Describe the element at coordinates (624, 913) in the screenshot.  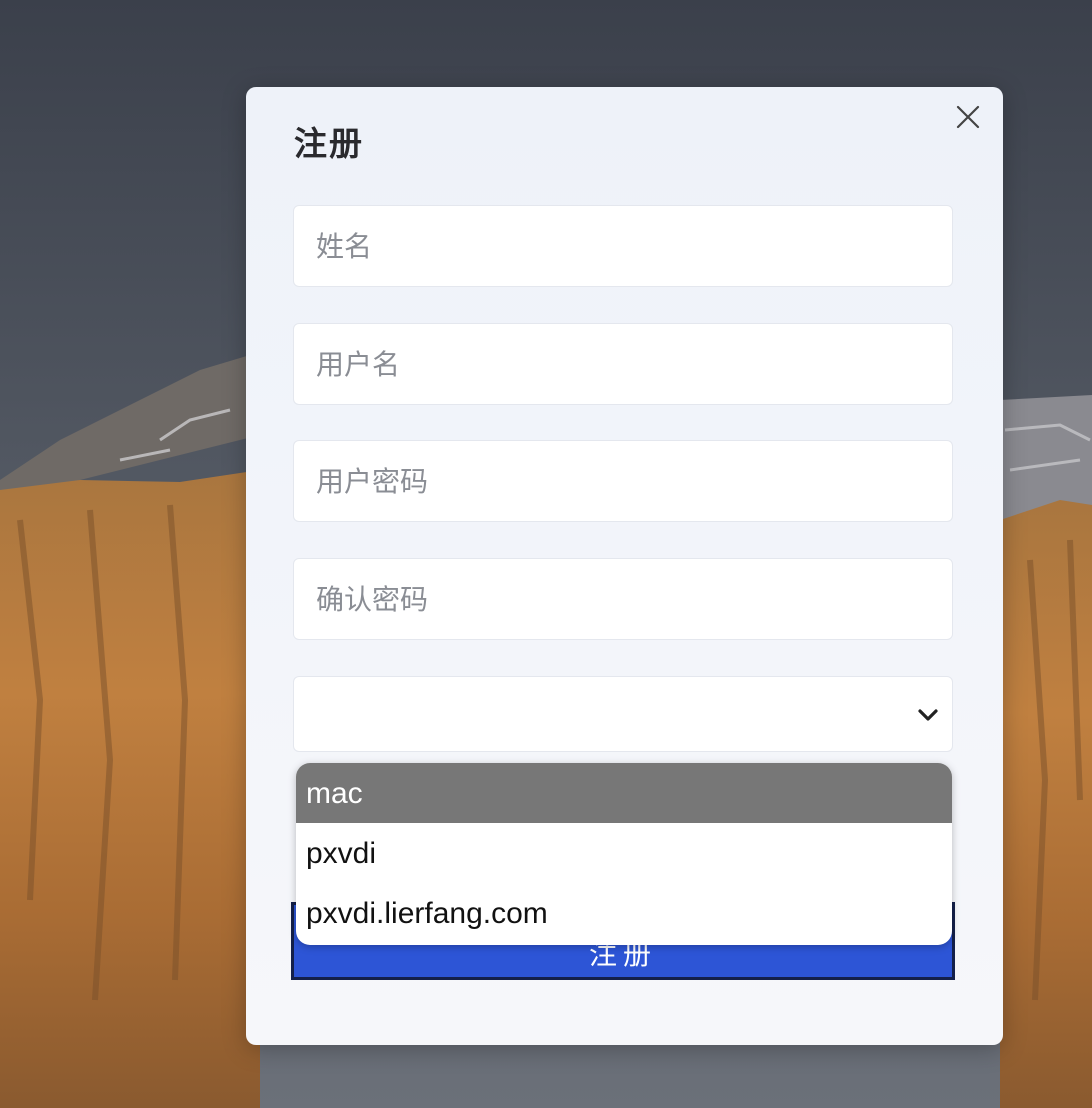
I see `domain-option-pxvdi-lierfang: pxvdi.lierfang.com` at that location.